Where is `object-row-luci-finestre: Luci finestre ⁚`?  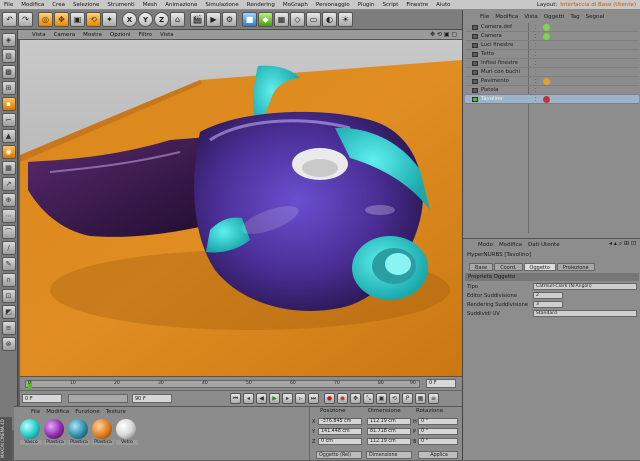
object-row-luci-finestre: Luci finestre ⁚ is located at coordinates (552, 45).